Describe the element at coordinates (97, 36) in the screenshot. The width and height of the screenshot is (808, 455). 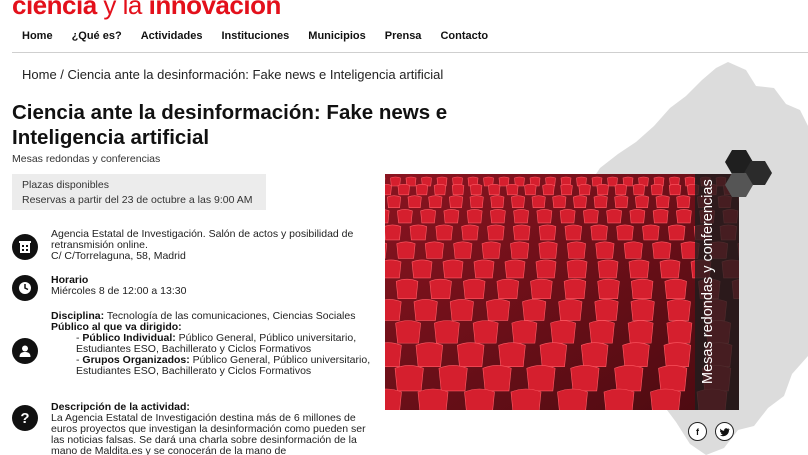
I see `nav-item-que-es: ¿Qué es?` at that location.